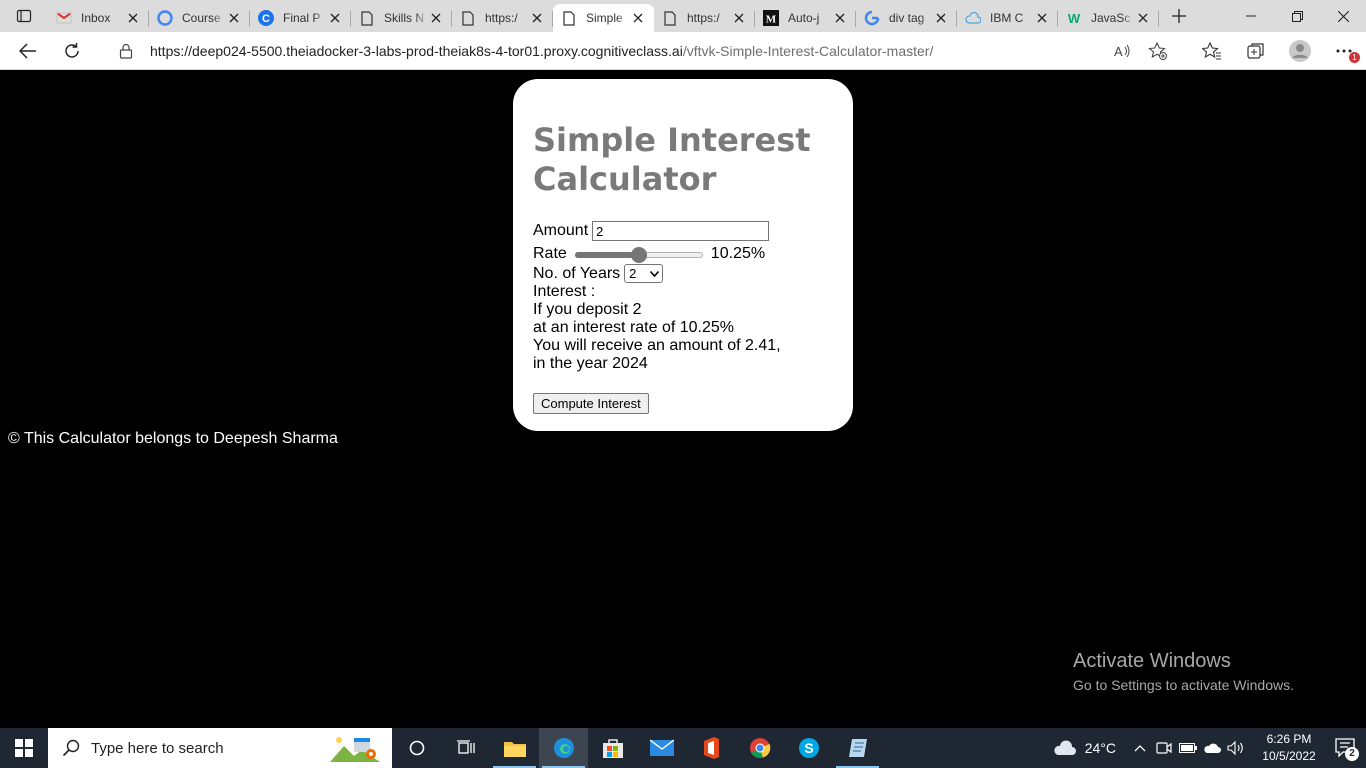 Image resolution: width=1366 pixels, height=768 pixels. What do you see at coordinates (606, 255) in the screenshot?
I see `slider-fill` at bounding box center [606, 255].